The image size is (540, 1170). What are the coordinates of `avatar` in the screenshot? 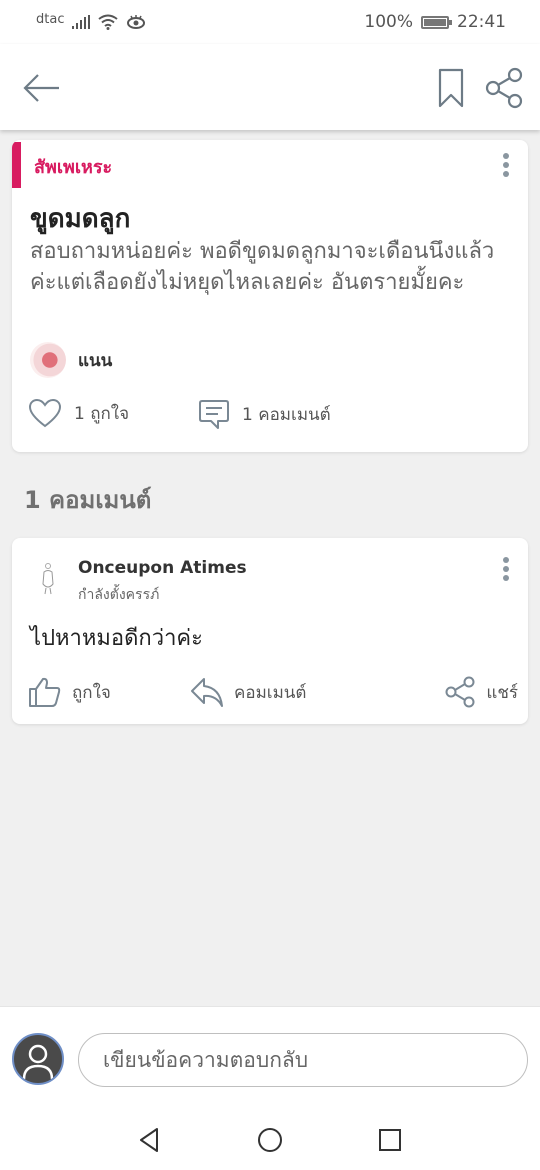 It's located at (48, 360).